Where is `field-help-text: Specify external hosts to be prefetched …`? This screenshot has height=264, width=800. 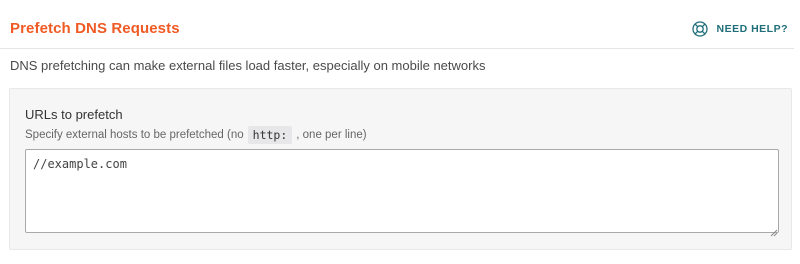 field-help-text: Specify external hosts to be prefetched … is located at coordinates (196, 135).